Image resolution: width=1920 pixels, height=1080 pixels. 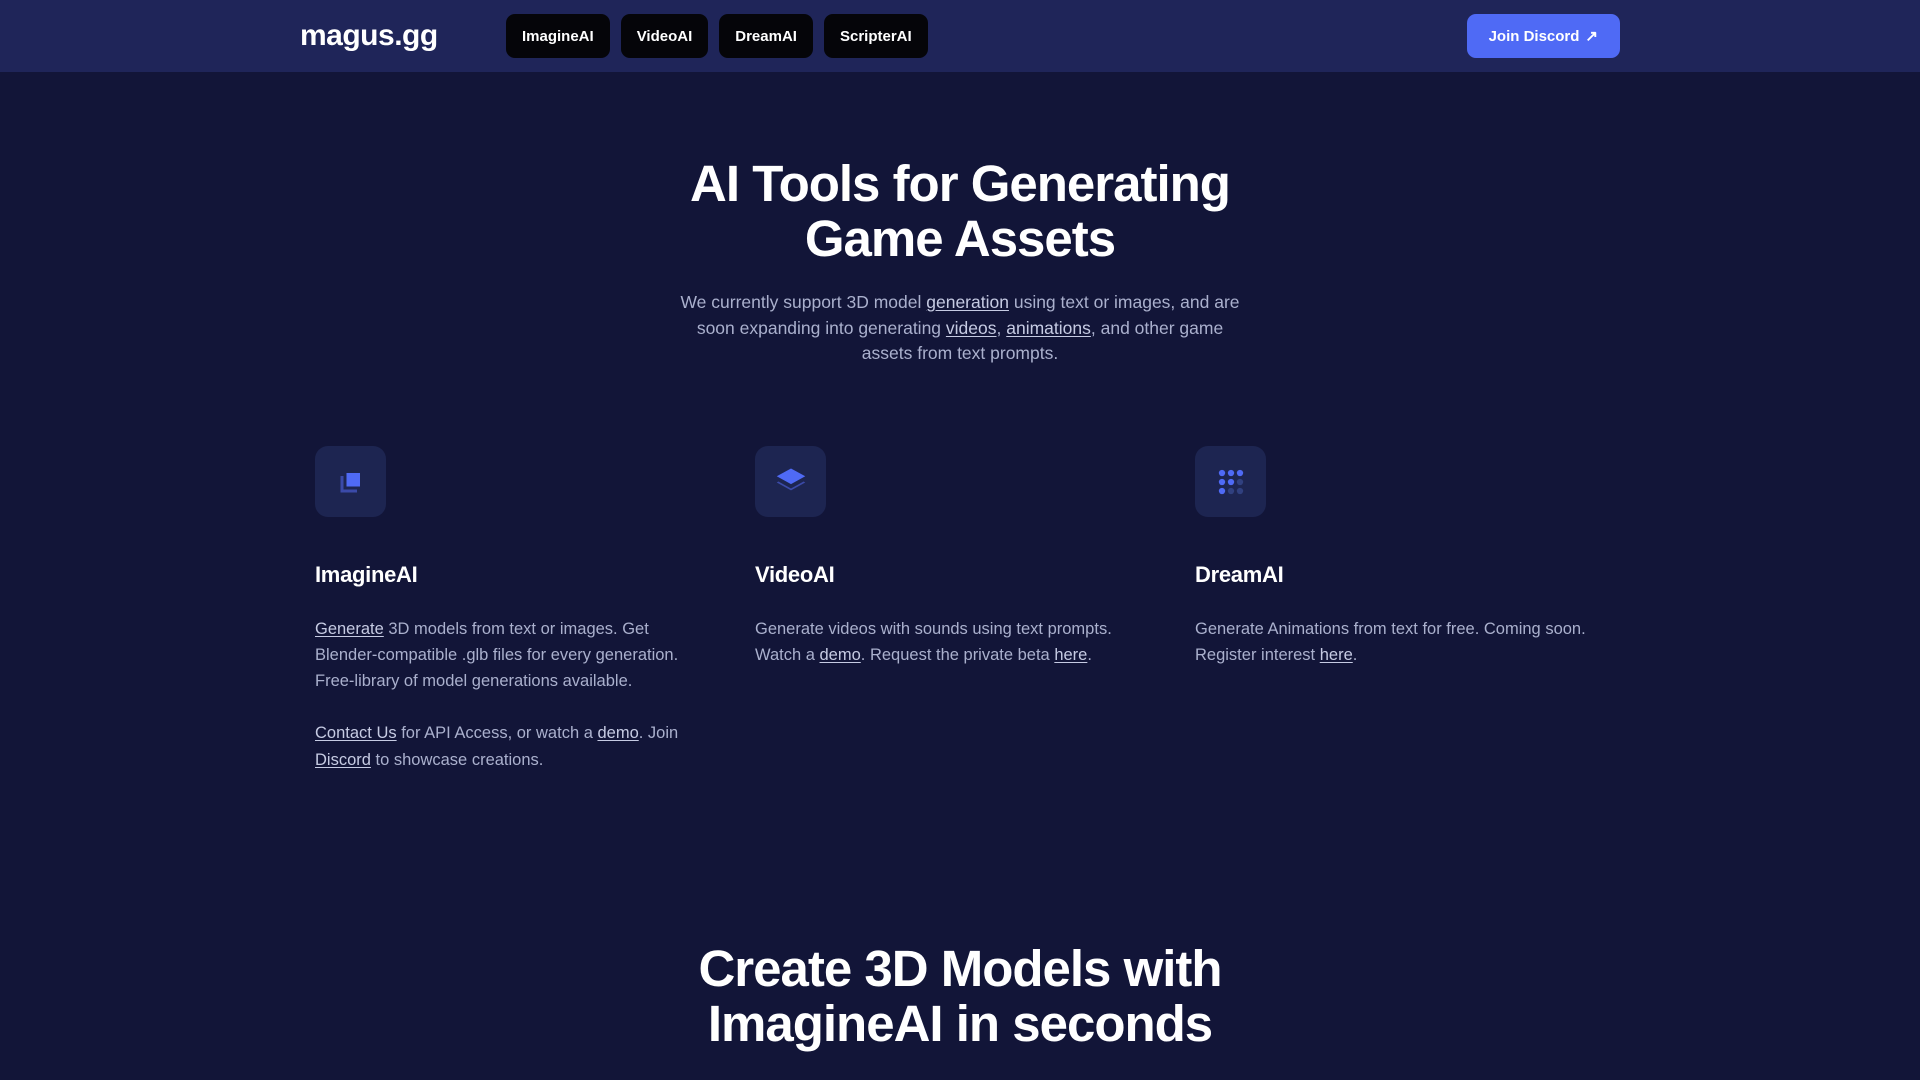 What do you see at coordinates (658, 733) in the screenshot?
I see `card1-p2-text-2: . Join` at bounding box center [658, 733].